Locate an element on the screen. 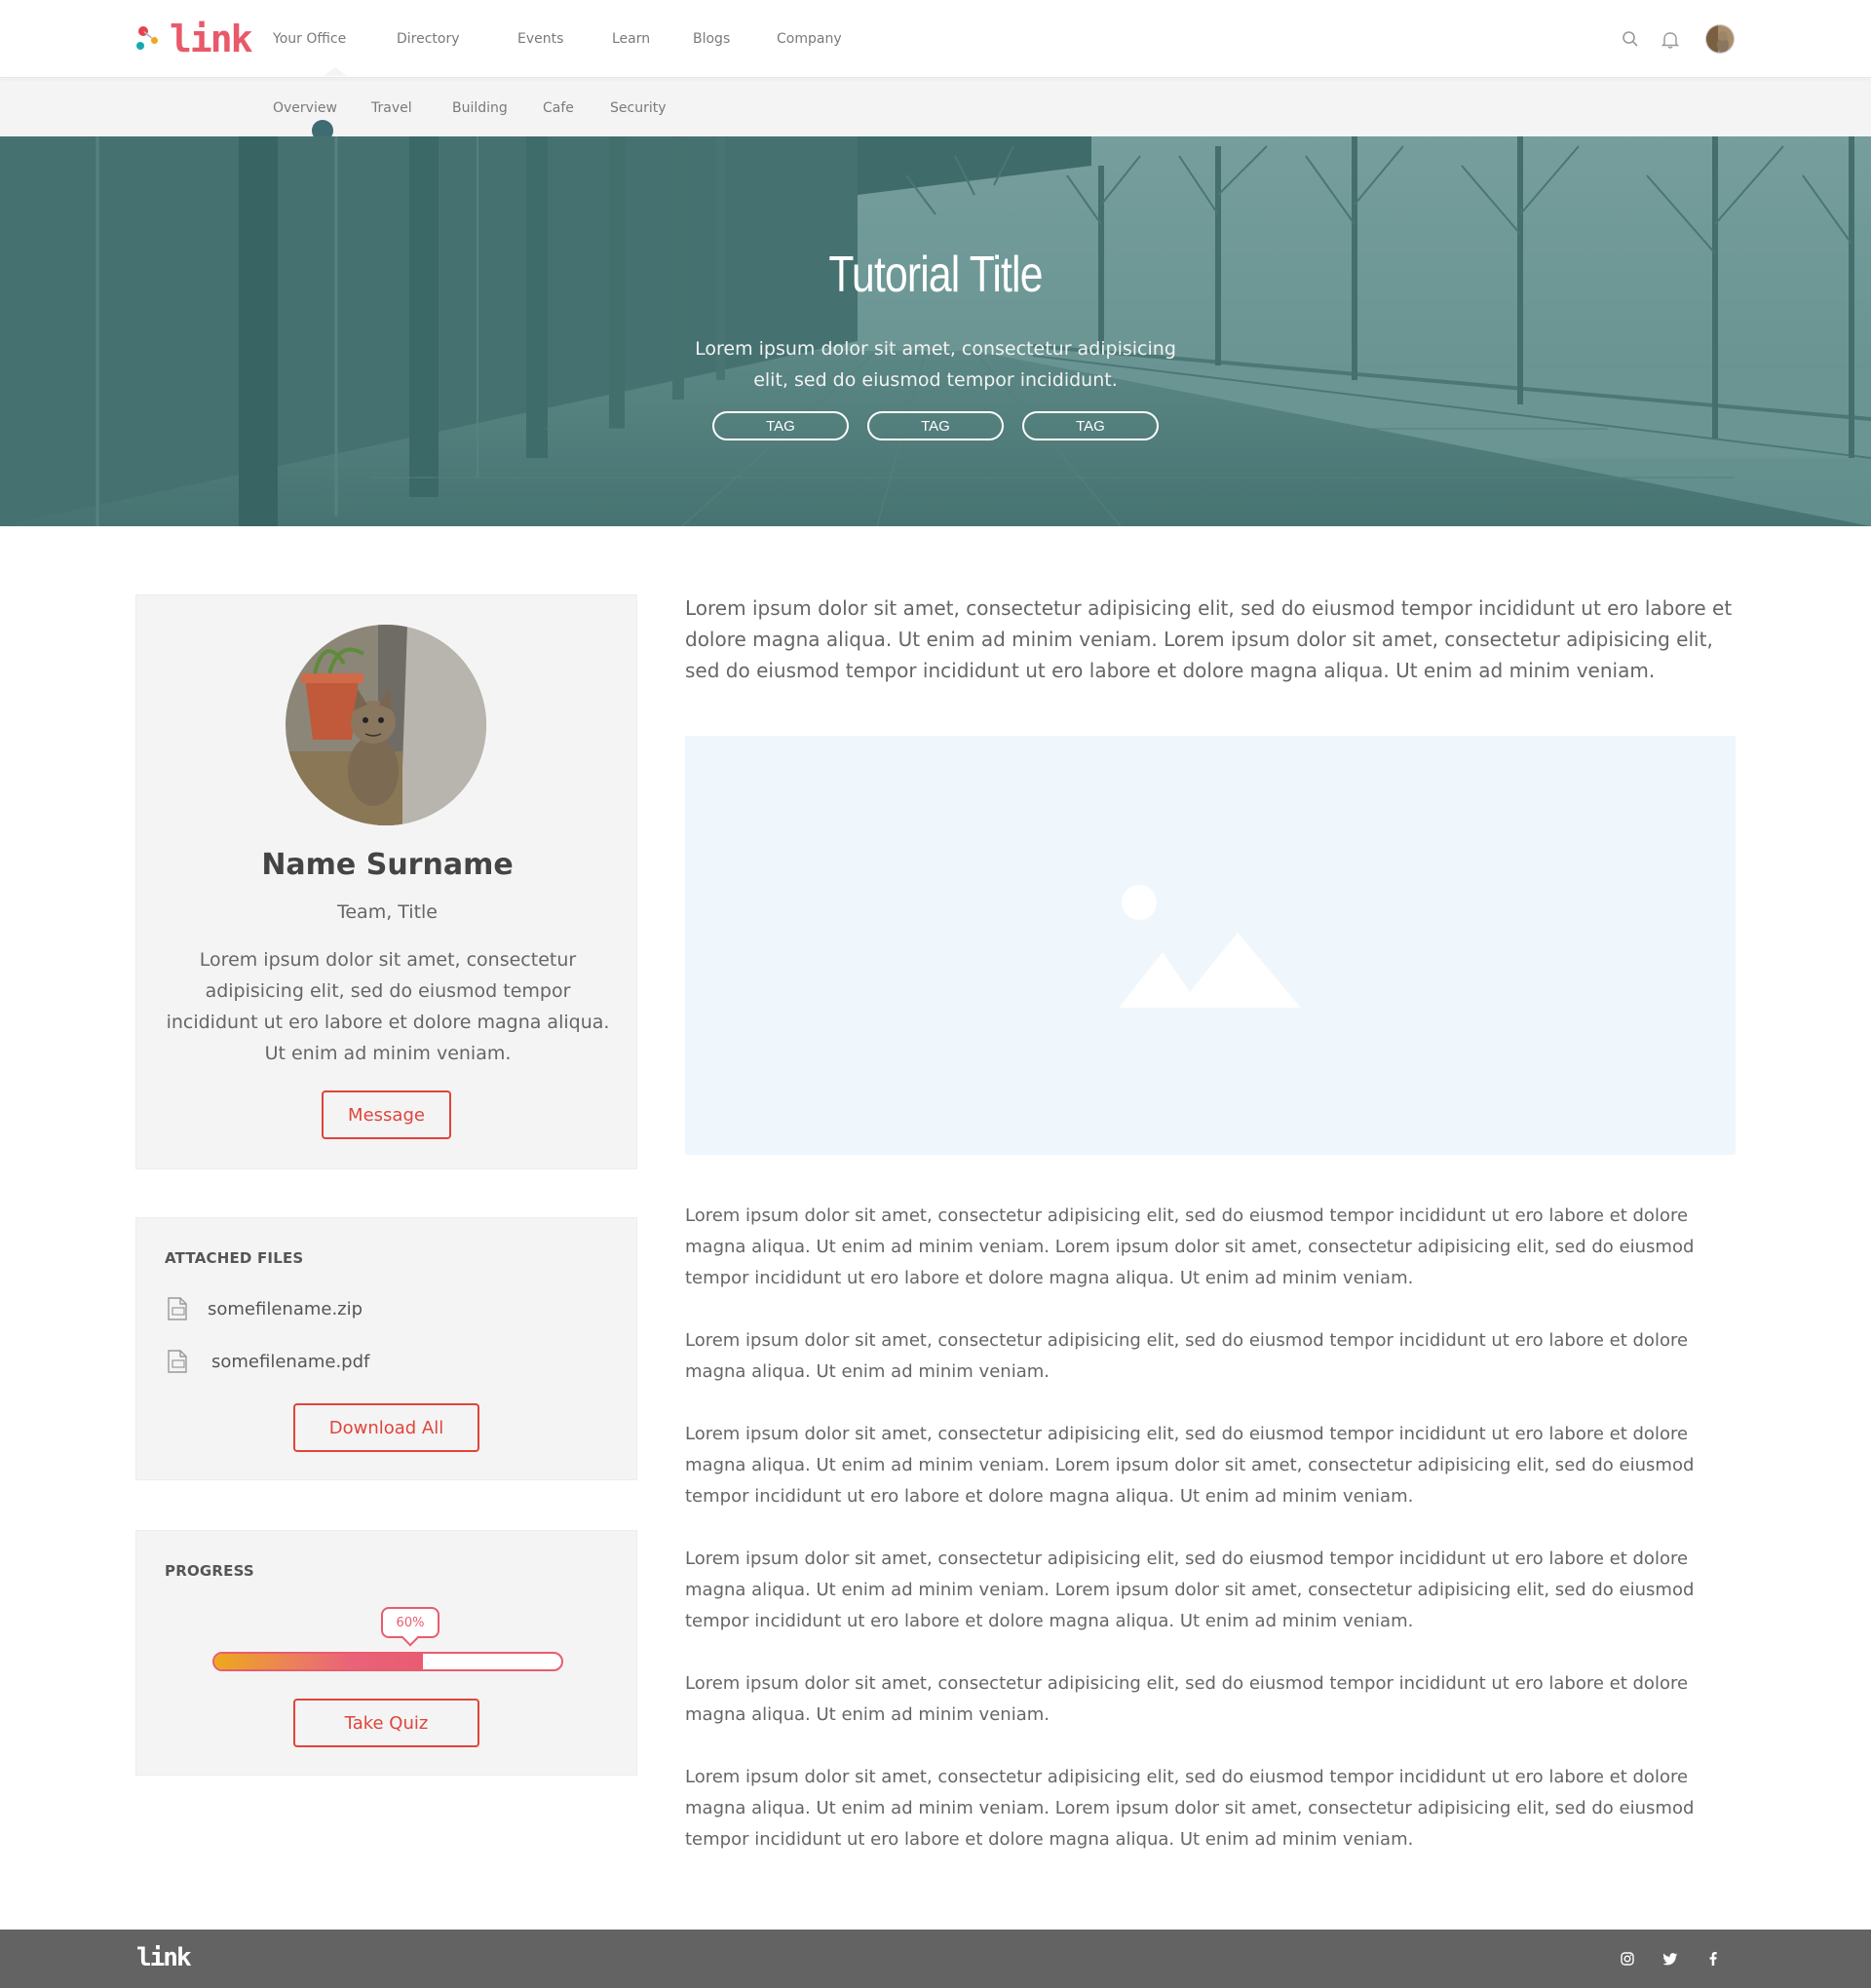 This screenshot has height=1988, width=1871. author-photo is located at coordinates (386, 725).